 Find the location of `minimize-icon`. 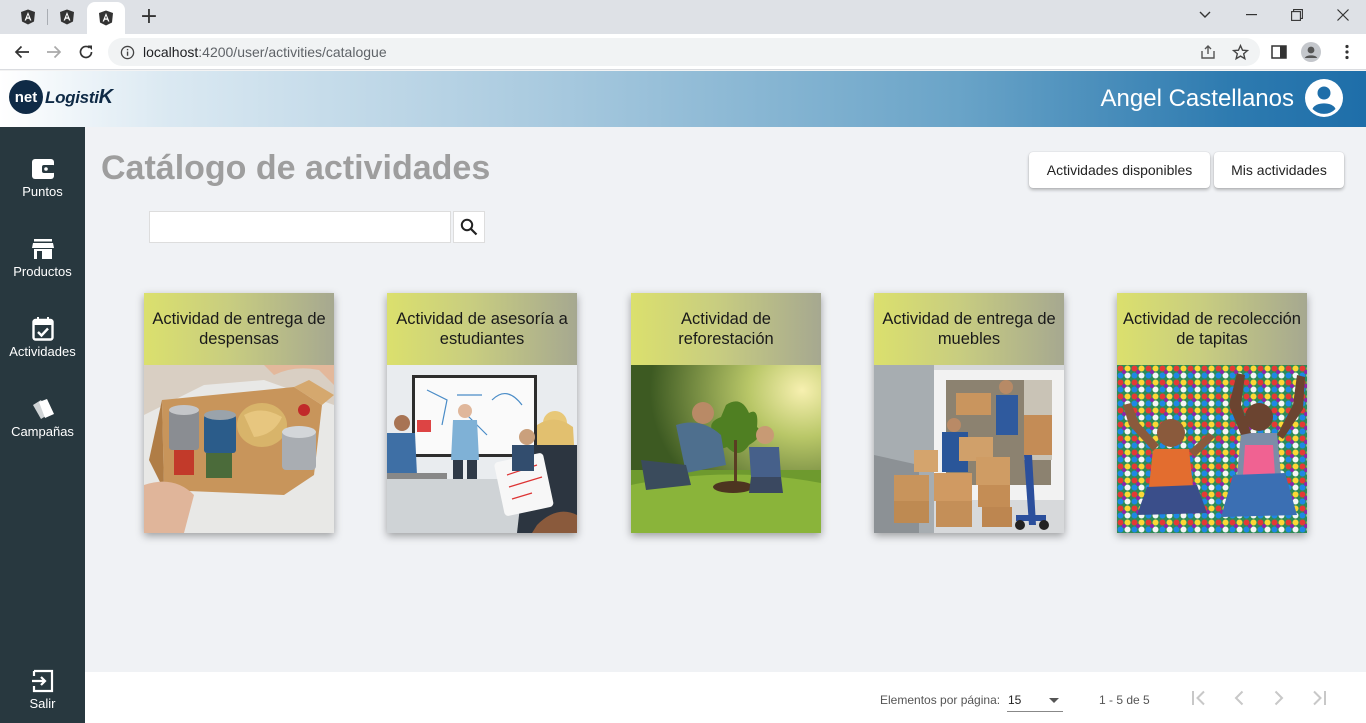

minimize-icon is located at coordinates (1251, 15).